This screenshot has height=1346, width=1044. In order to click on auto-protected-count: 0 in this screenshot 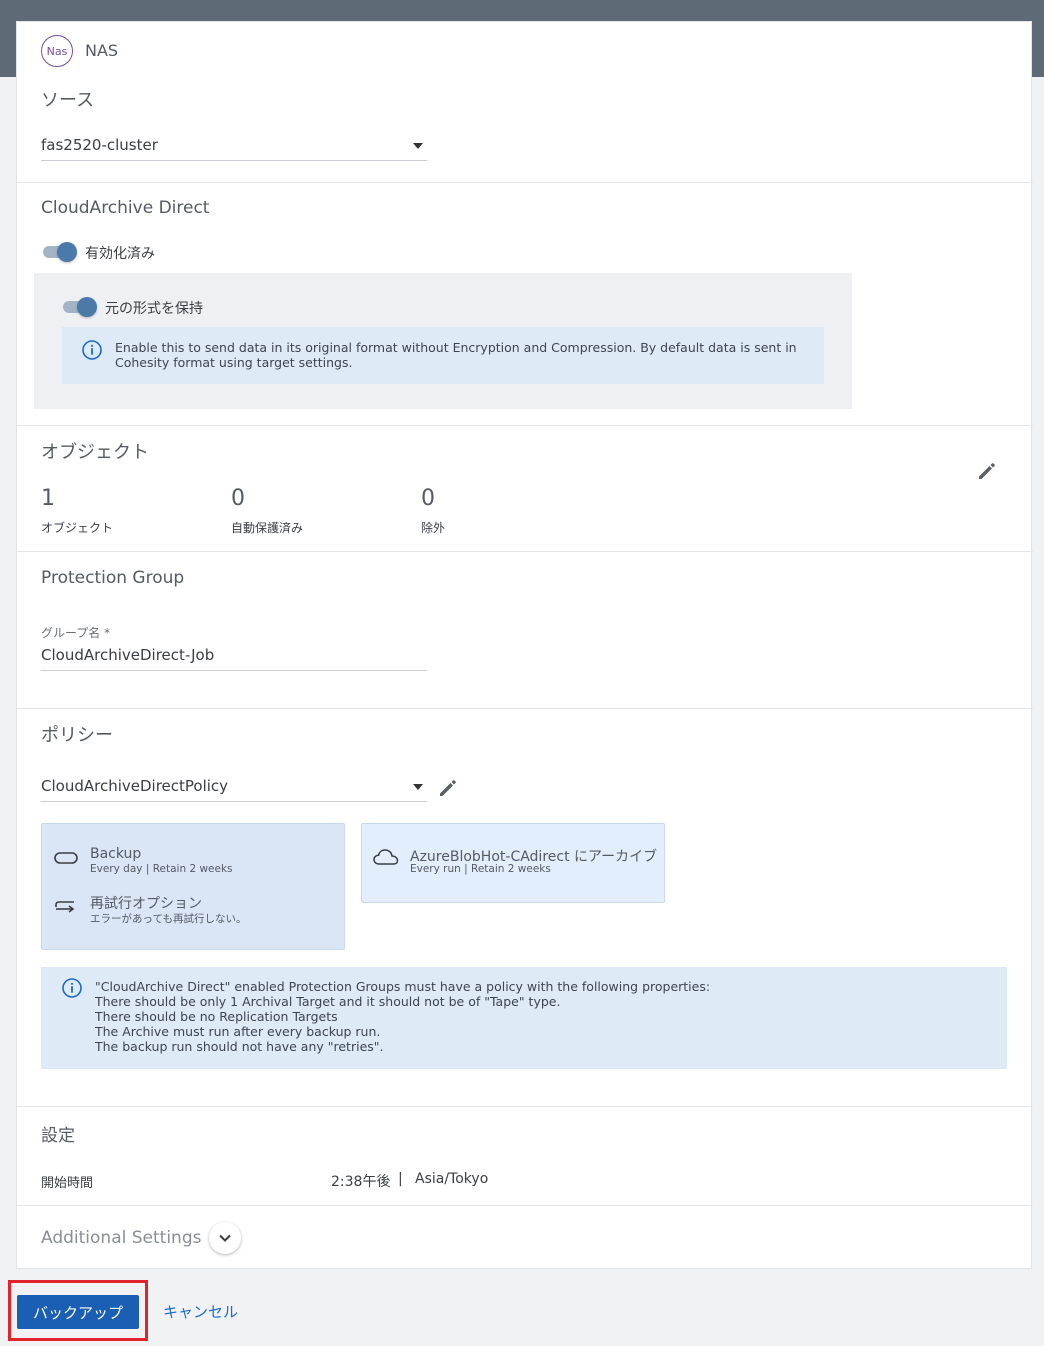, I will do `click(238, 498)`.